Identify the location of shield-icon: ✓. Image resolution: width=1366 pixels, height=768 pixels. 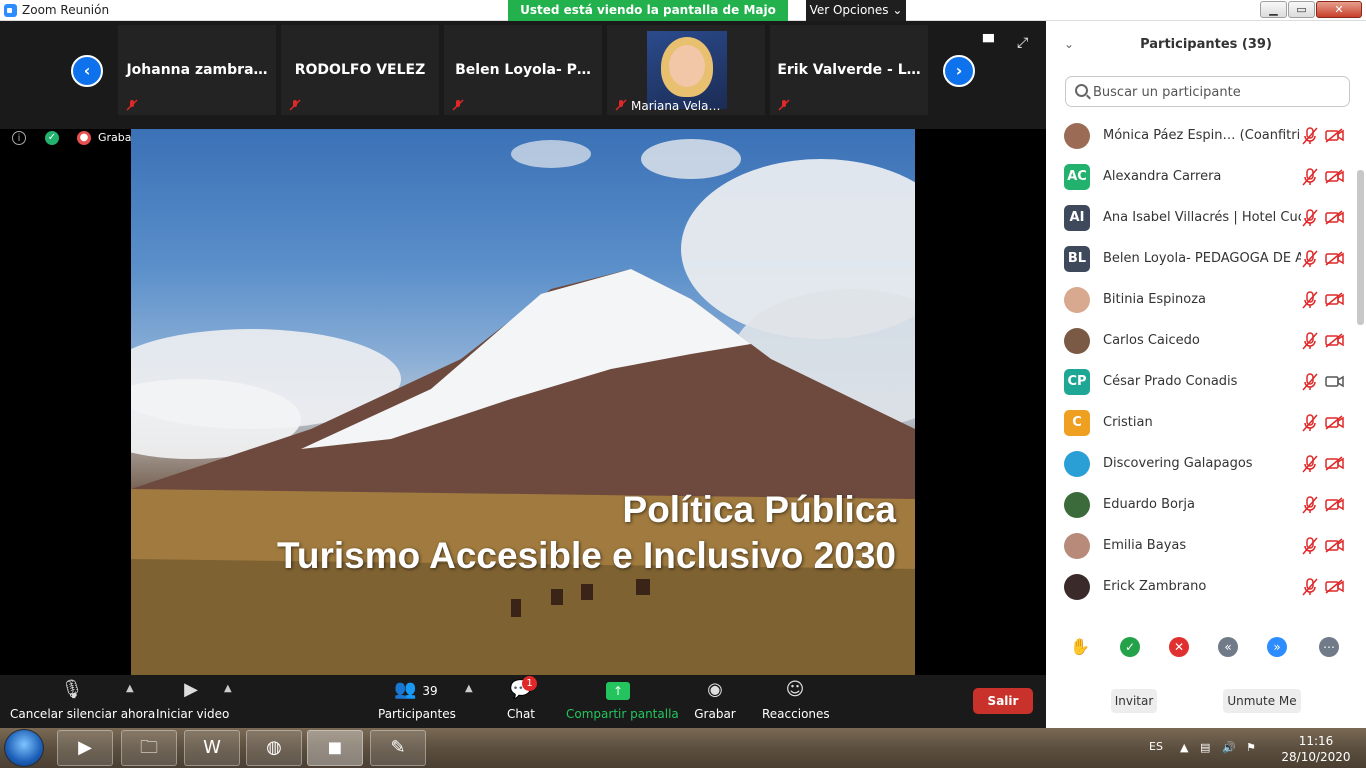
(52, 138).